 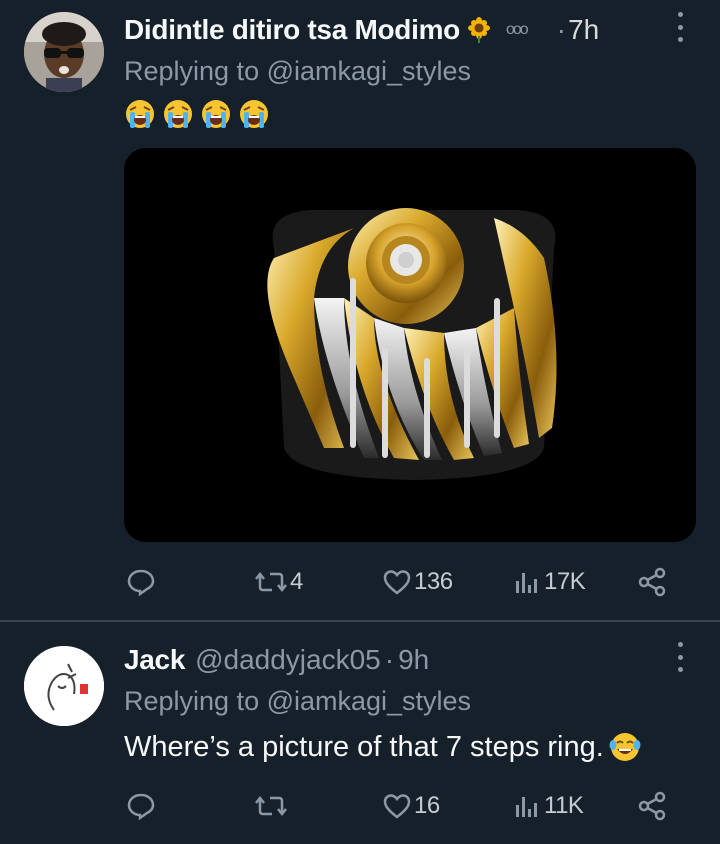 What do you see at coordinates (413, 660) in the screenshot?
I see `timestamp: 9h` at bounding box center [413, 660].